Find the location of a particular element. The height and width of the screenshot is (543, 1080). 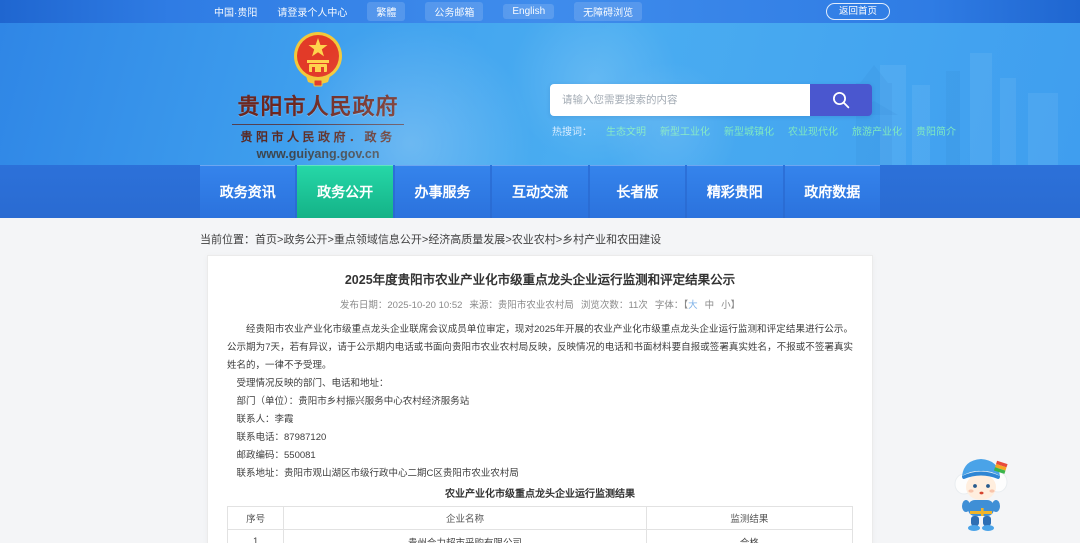

site-subtitle: 贵阳市人民政府．政务 is located at coordinates (318, 137).